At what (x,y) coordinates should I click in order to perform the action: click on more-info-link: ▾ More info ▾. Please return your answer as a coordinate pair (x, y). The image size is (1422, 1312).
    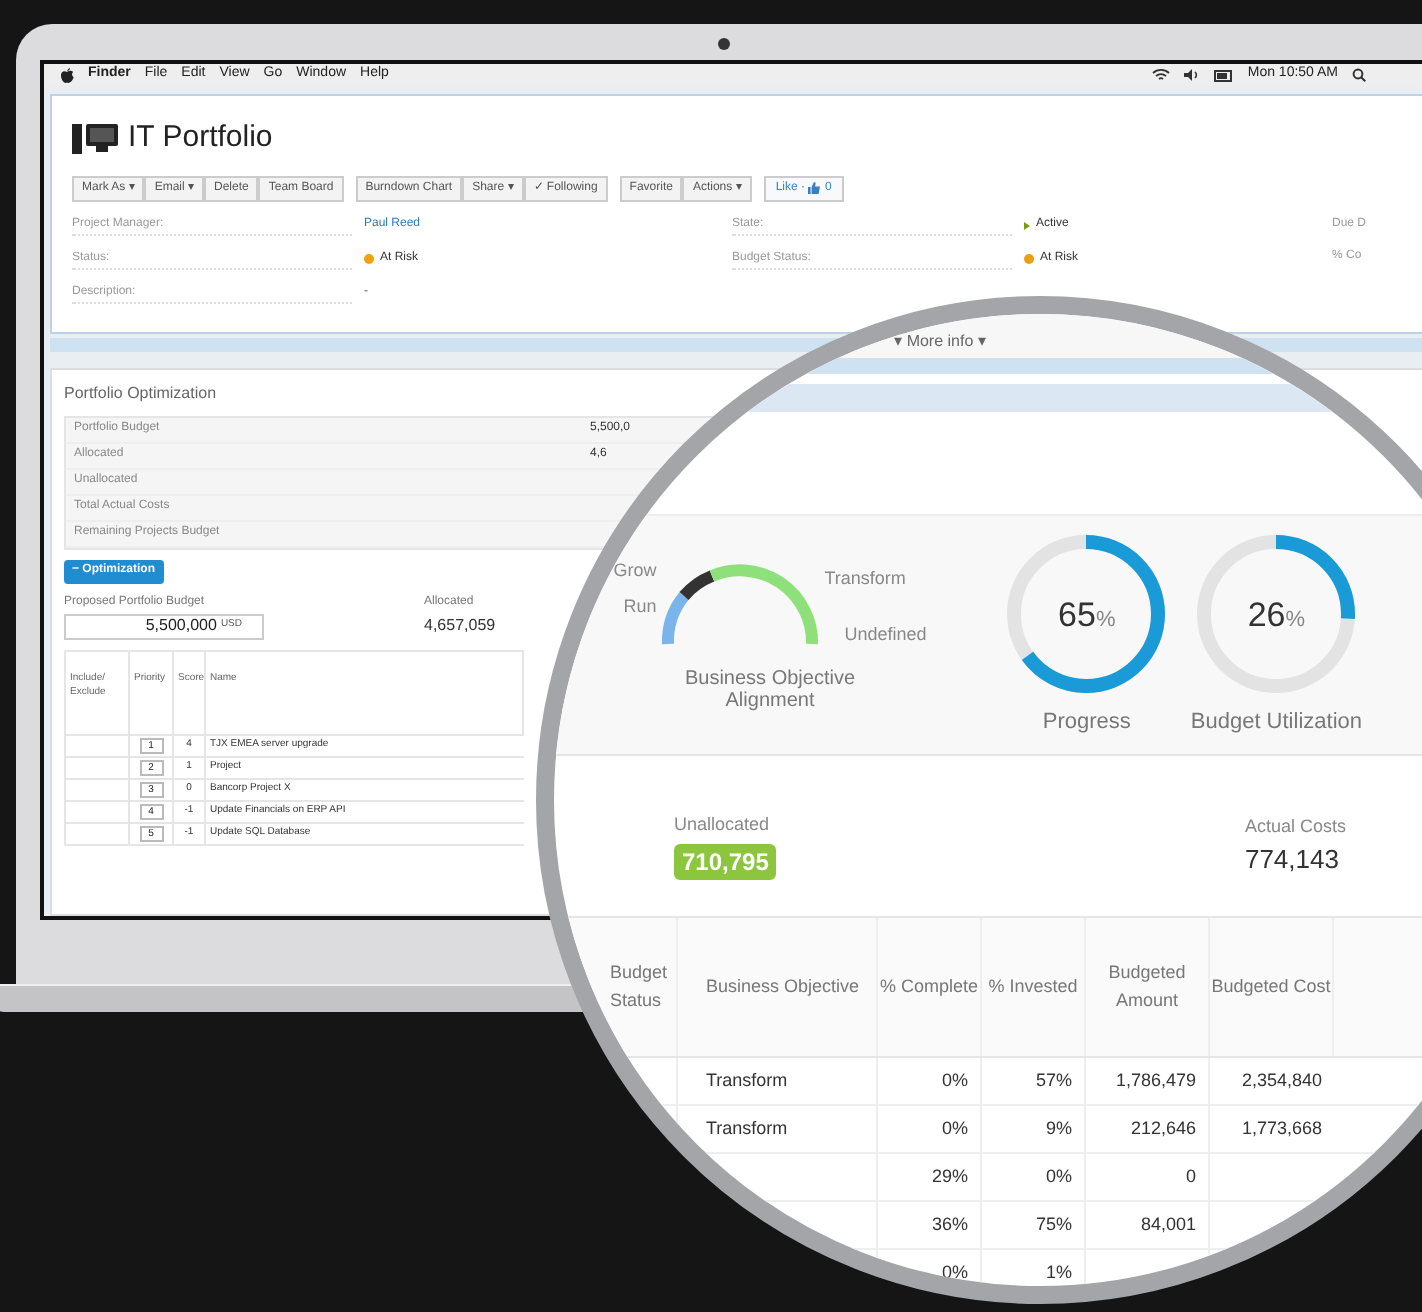
    Looking at the image, I should click on (940, 342).